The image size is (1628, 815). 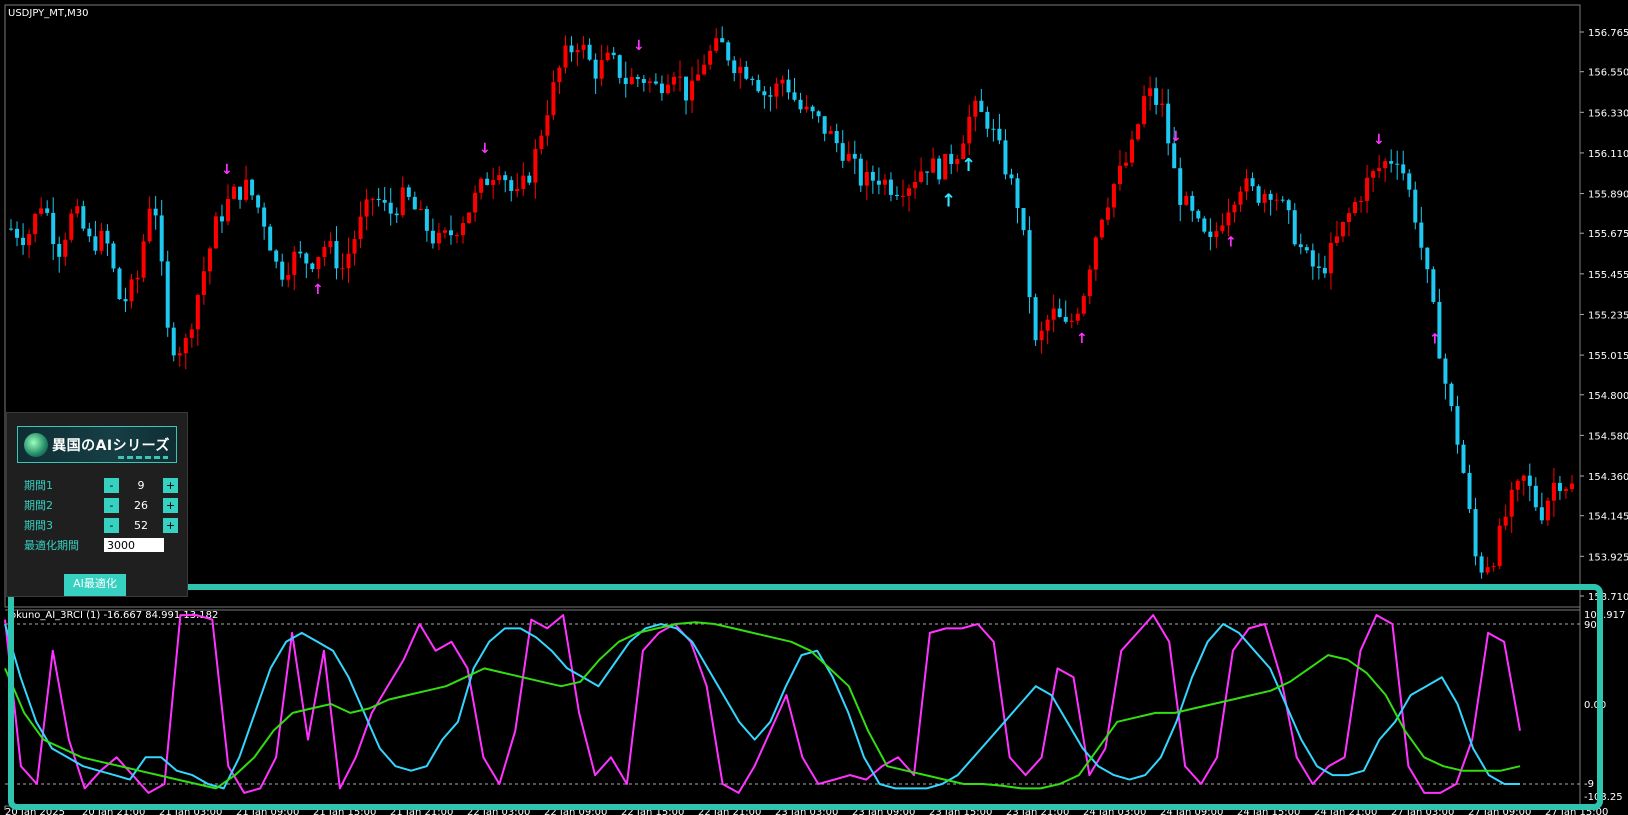 What do you see at coordinates (1608, 195) in the screenshot?
I see `price-tick-label: 155.890` at bounding box center [1608, 195].